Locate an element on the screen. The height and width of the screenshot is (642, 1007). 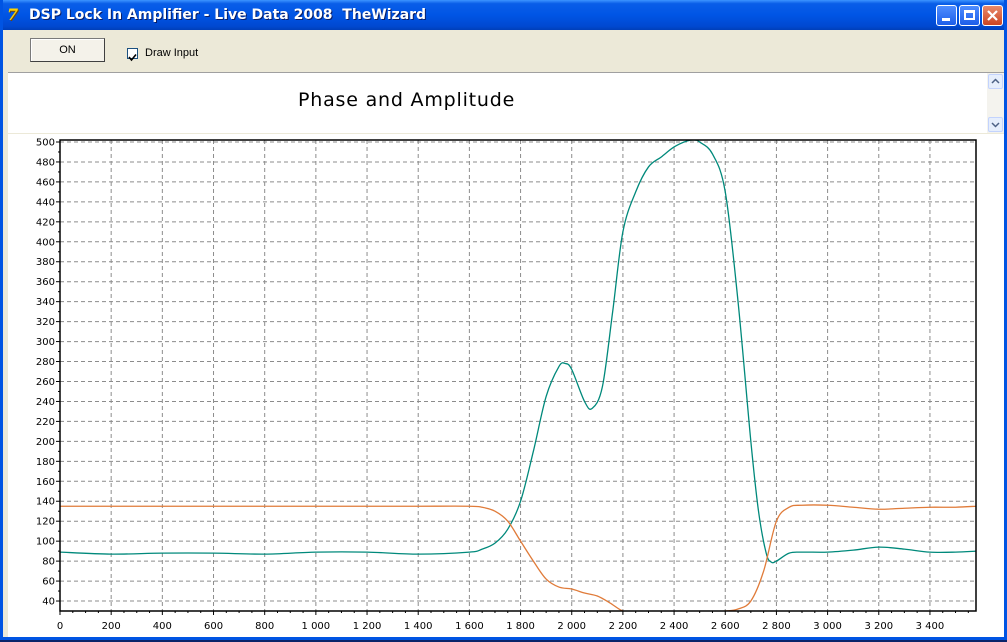
app-logo-icon: 7 is located at coordinates (16, 15).